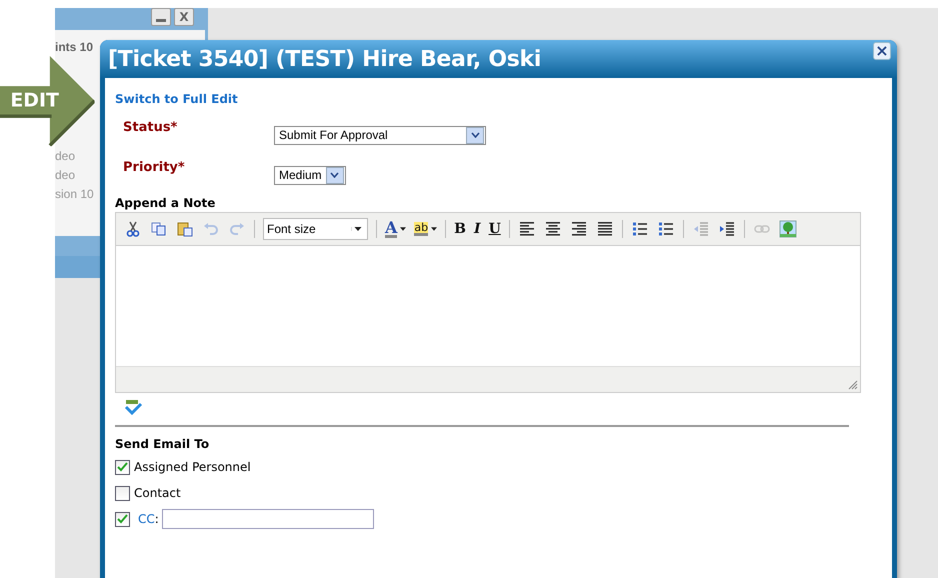 Image resolution: width=938 pixels, height=578 pixels. I want to click on text-color-button: A, so click(395, 229).